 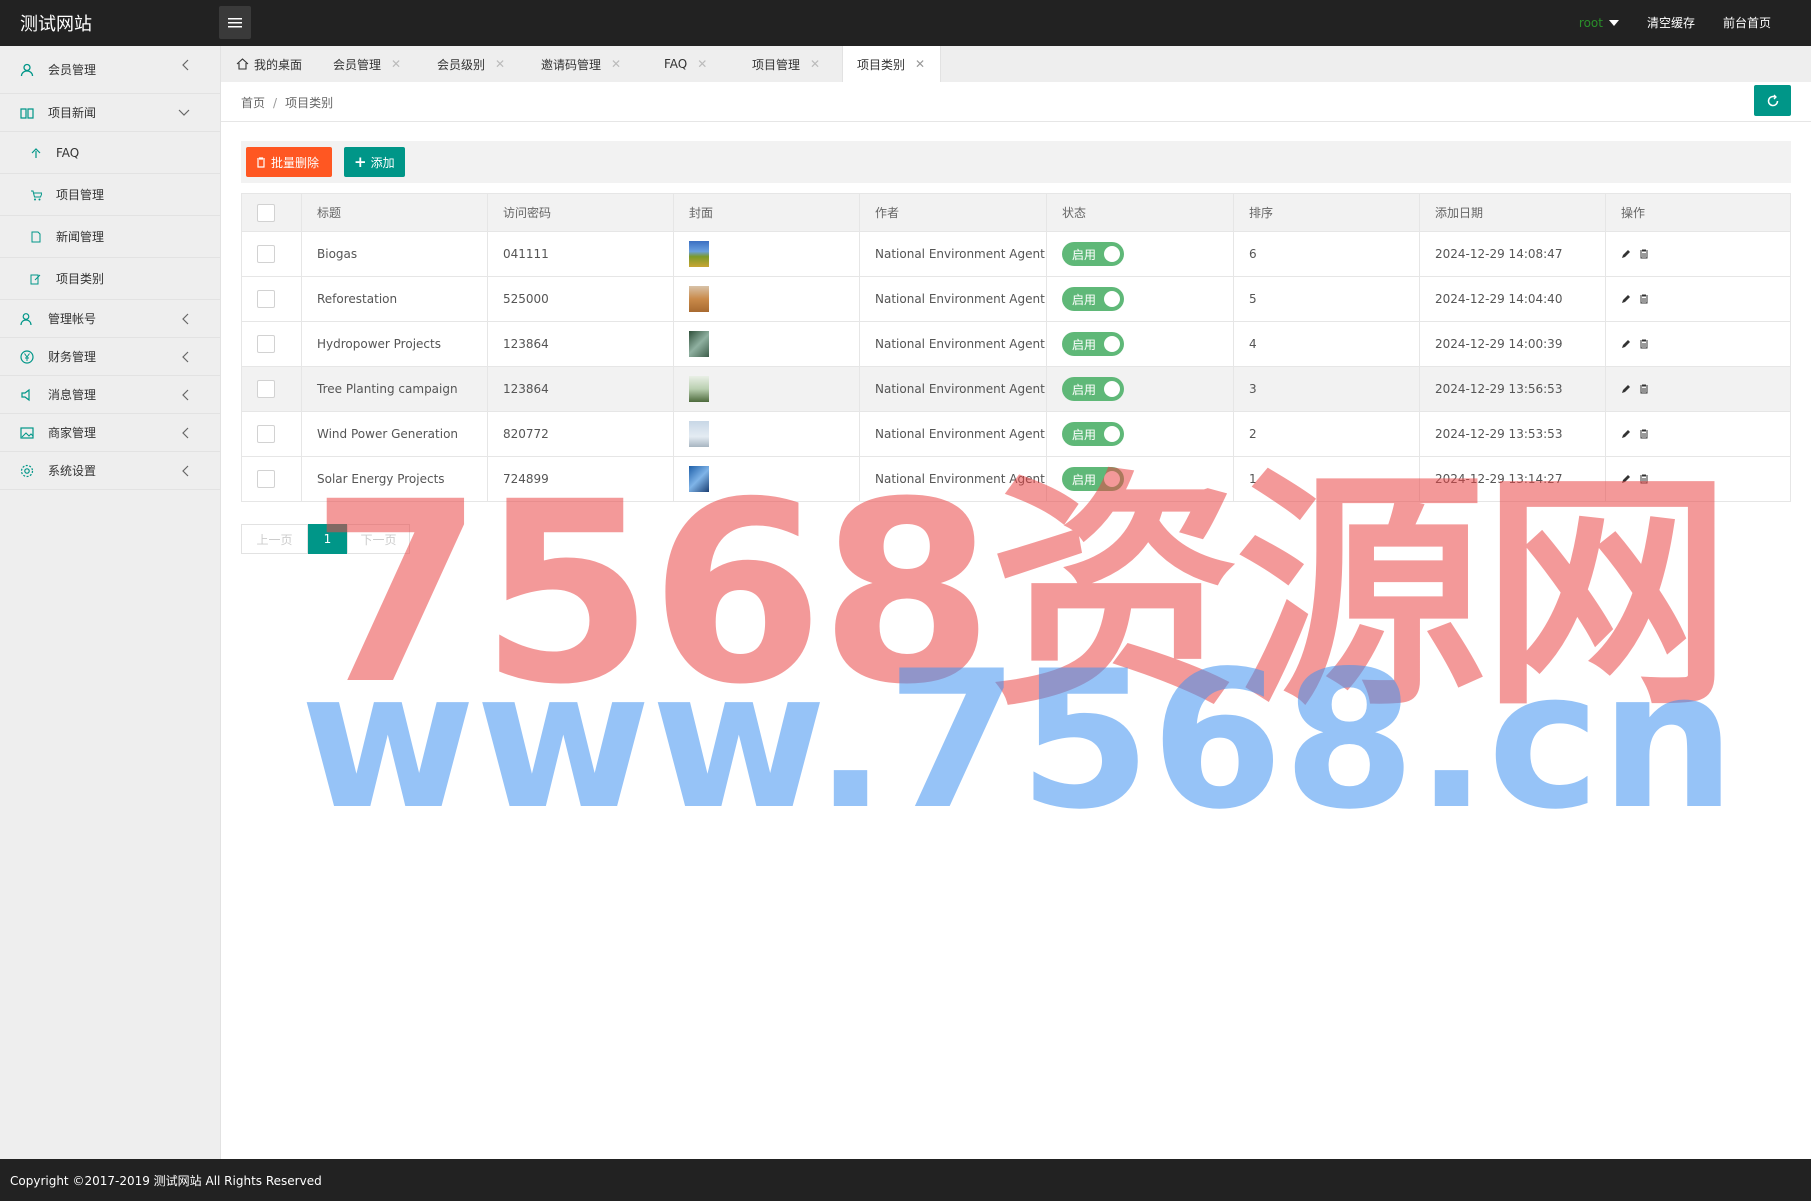 What do you see at coordinates (68, 152) in the screenshot?
I see `sidebar-subitem-label: FAQ` at bounding box center [68, 152].